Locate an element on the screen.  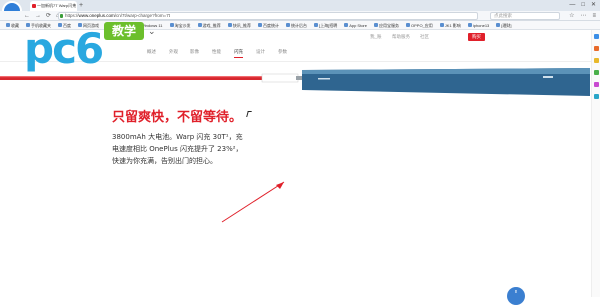
site-link-account: 我_账 is located at coordinates (376, 37).